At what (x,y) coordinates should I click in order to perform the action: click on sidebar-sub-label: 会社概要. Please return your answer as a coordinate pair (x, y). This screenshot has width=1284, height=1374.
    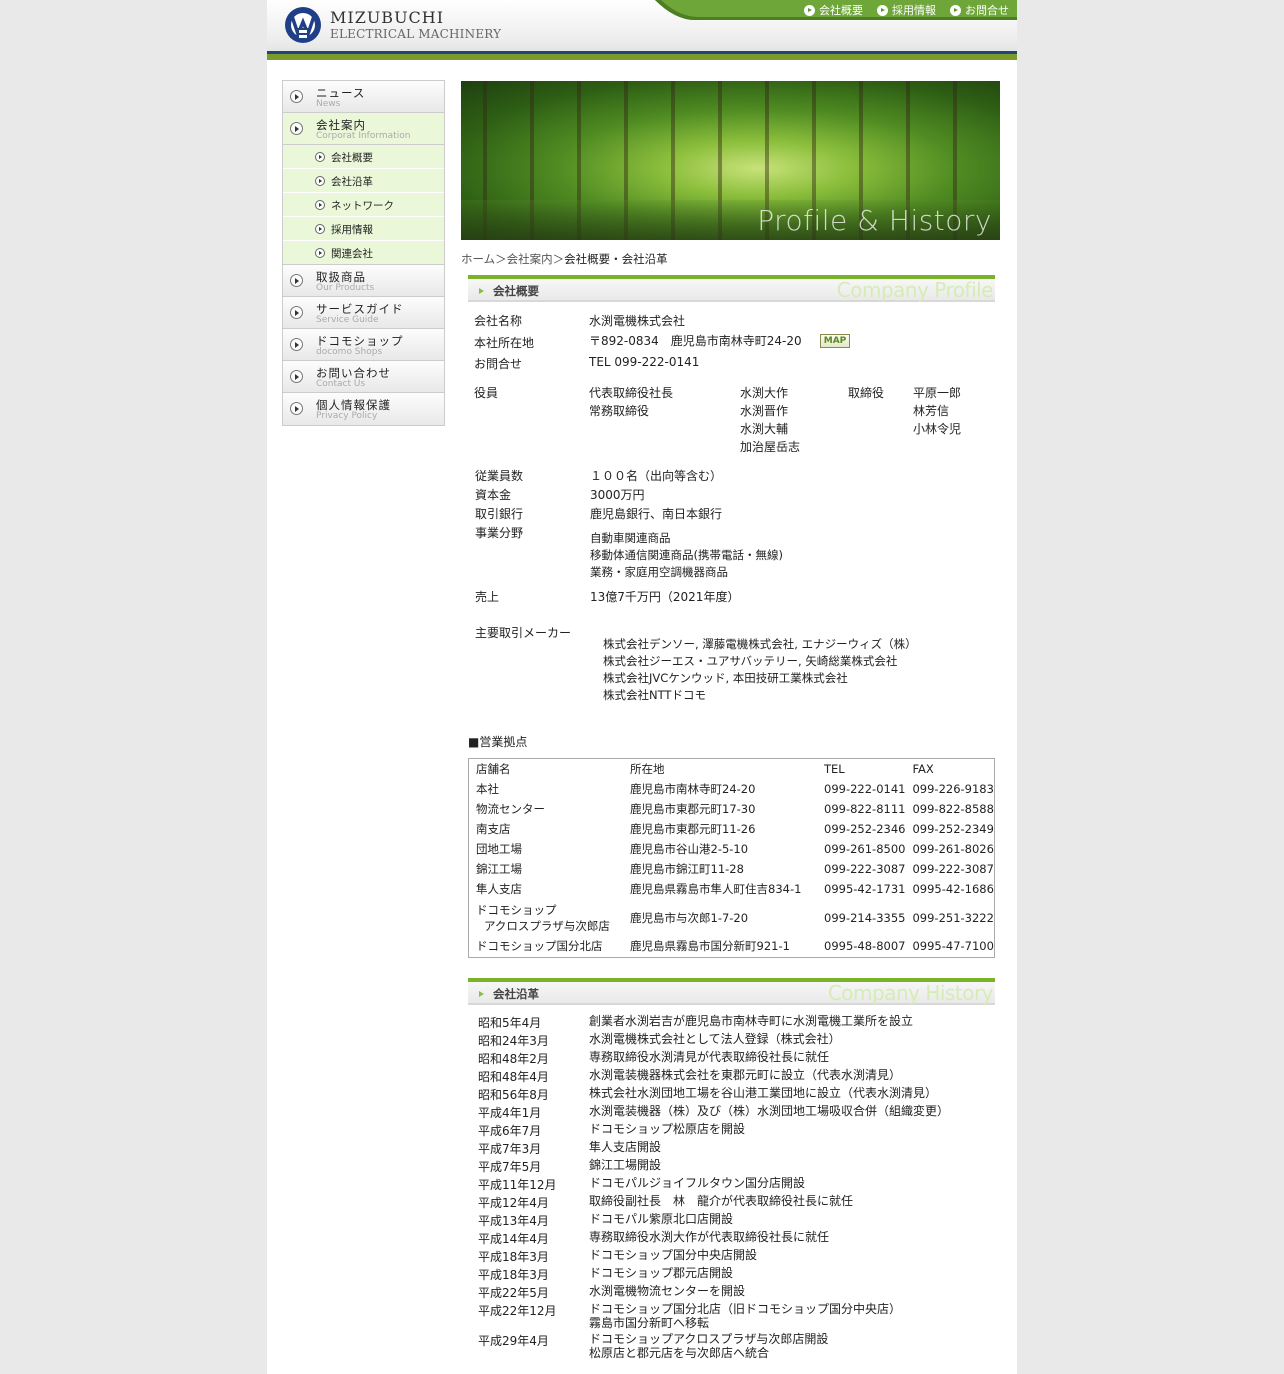
    Looking at the image, I should click on (352, 158).